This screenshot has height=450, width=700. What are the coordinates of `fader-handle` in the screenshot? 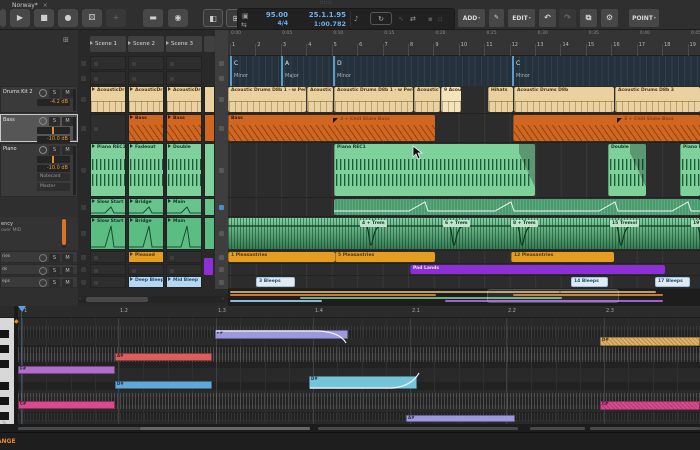 It's located at (53, 130).